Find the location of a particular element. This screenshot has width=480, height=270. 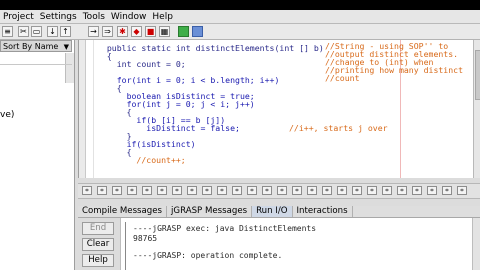

browse-list-item: ve) is located at coordinates (7, 115).